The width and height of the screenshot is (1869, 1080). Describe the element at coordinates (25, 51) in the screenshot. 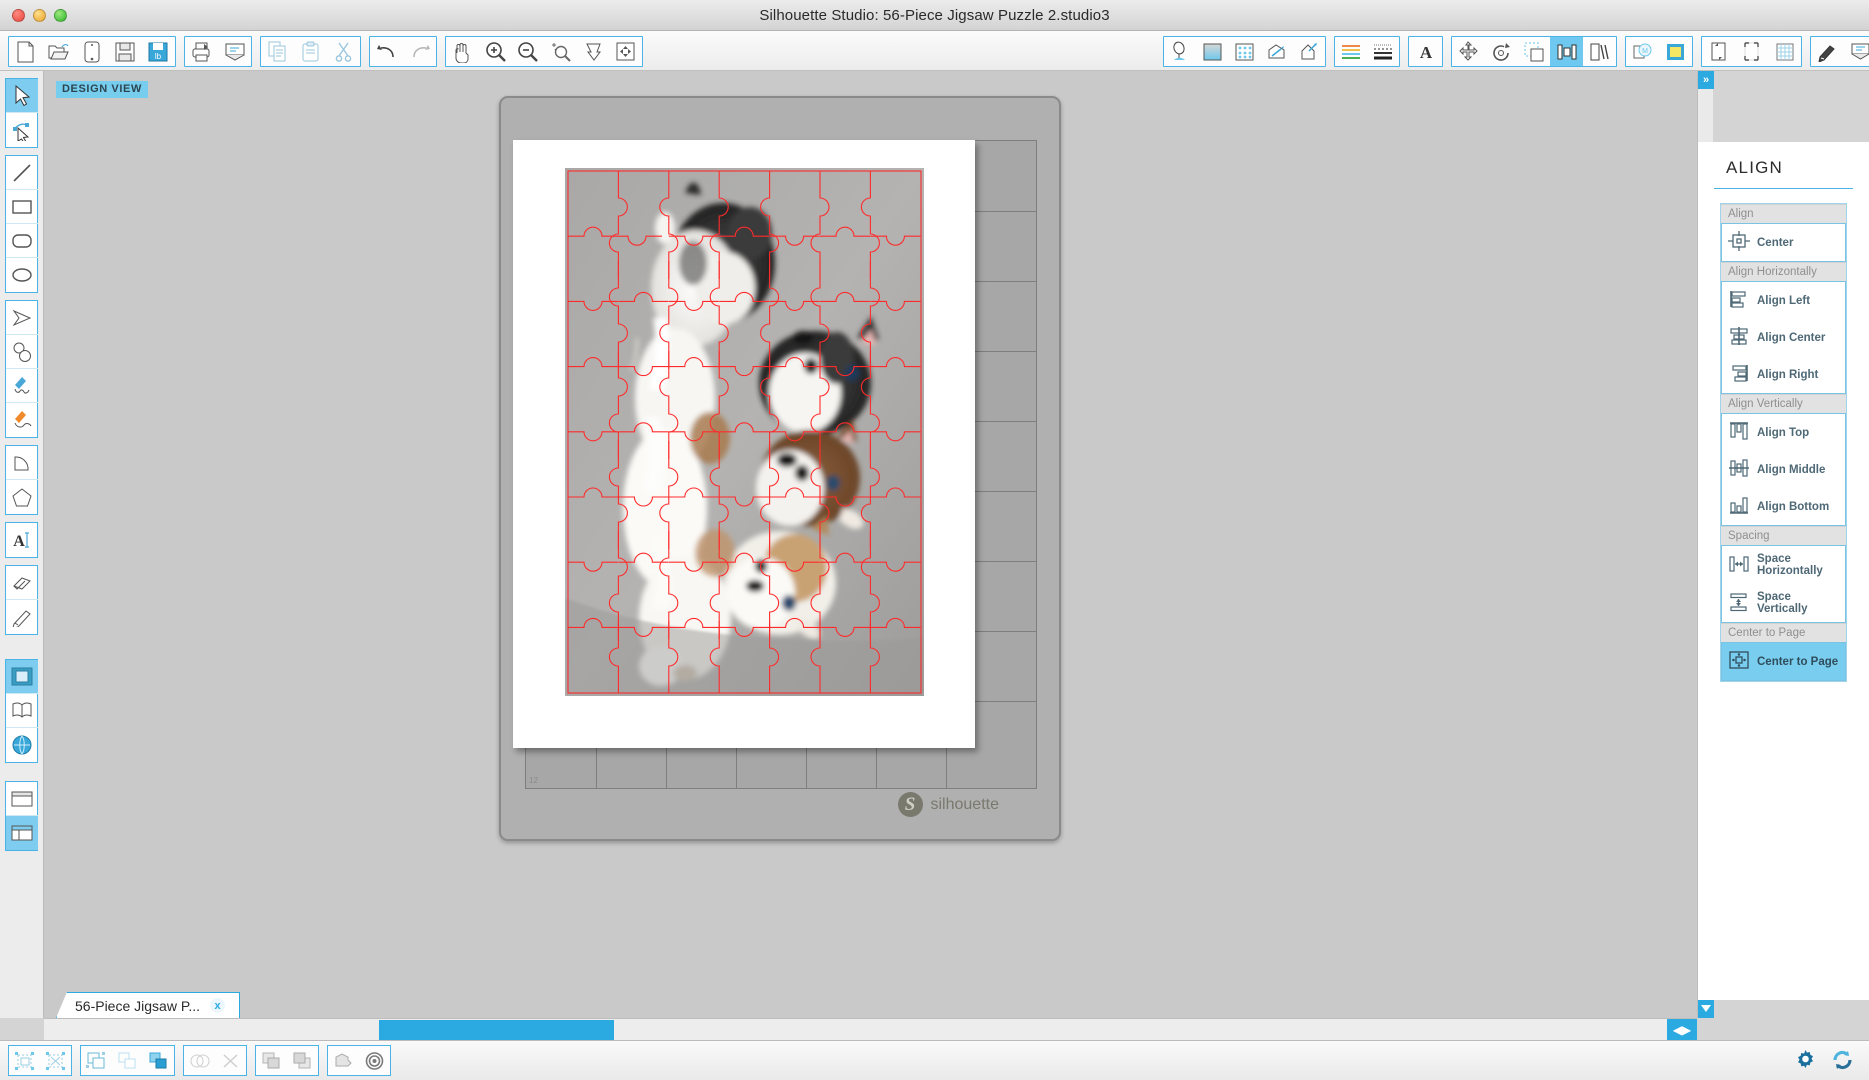

I see `new-document-button` at that location.